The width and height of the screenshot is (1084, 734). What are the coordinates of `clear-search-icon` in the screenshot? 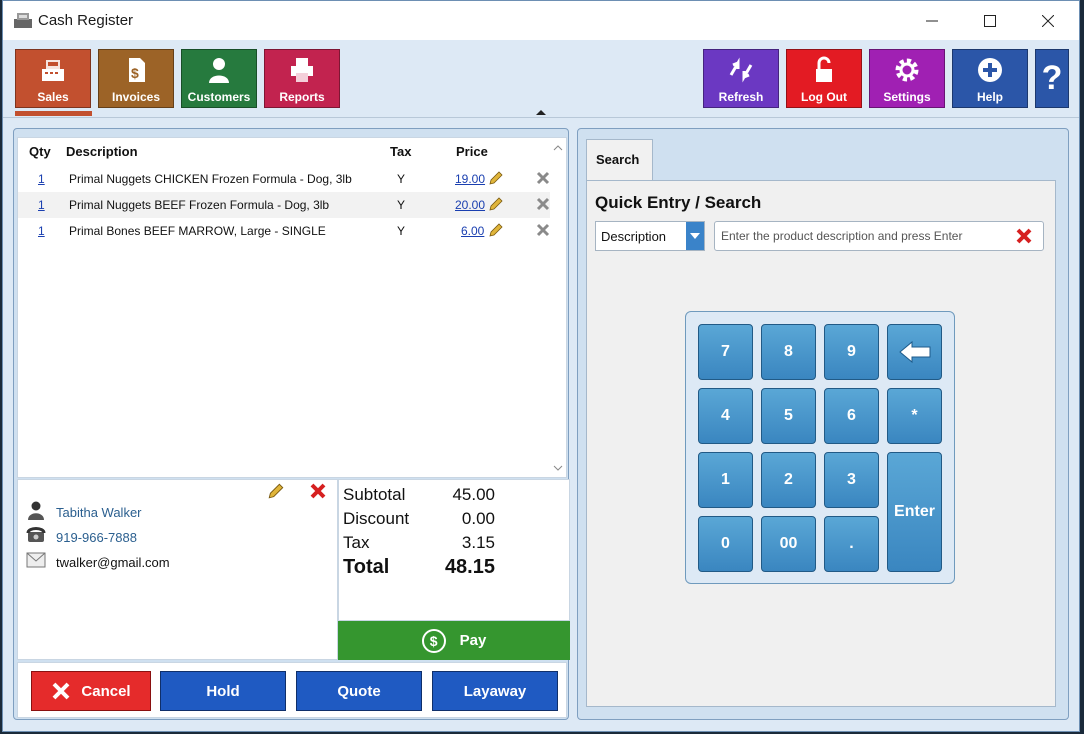 It's located at (1024, 236).